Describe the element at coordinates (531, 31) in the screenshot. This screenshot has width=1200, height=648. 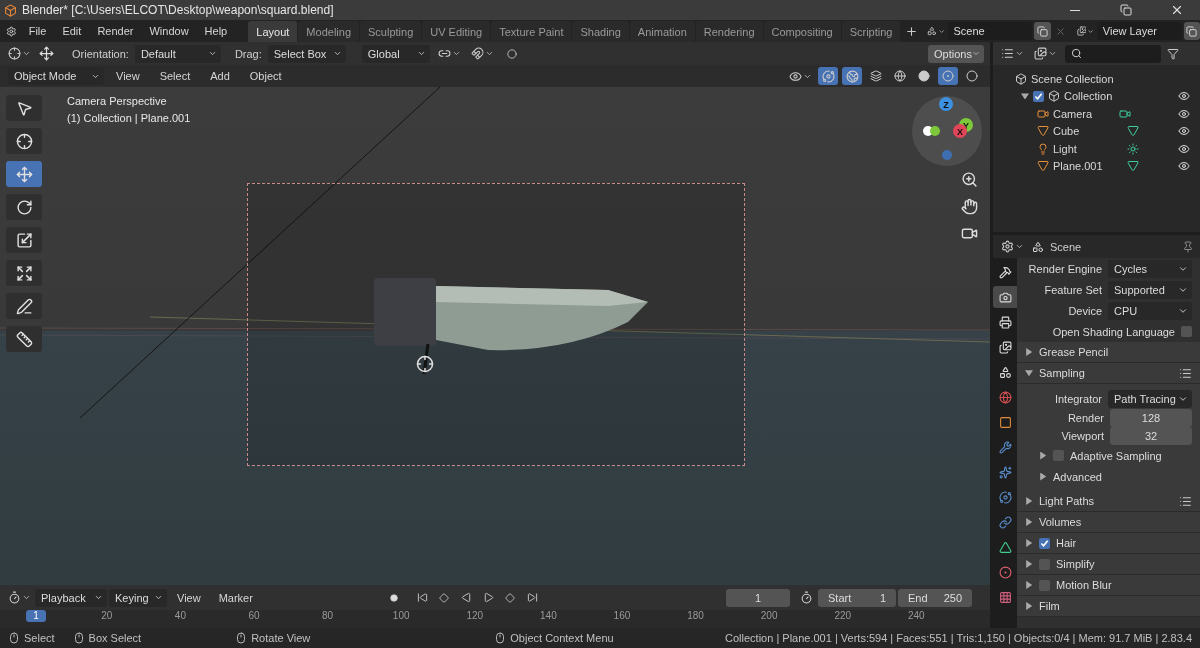
I see `workspace-tab: Texture Paint` at that location.